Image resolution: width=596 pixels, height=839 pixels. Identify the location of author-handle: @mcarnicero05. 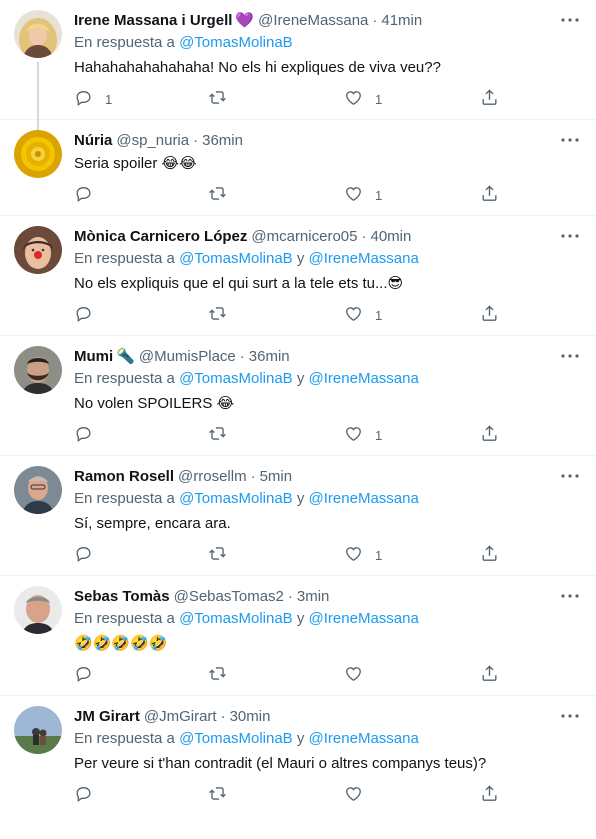
(304, 236).